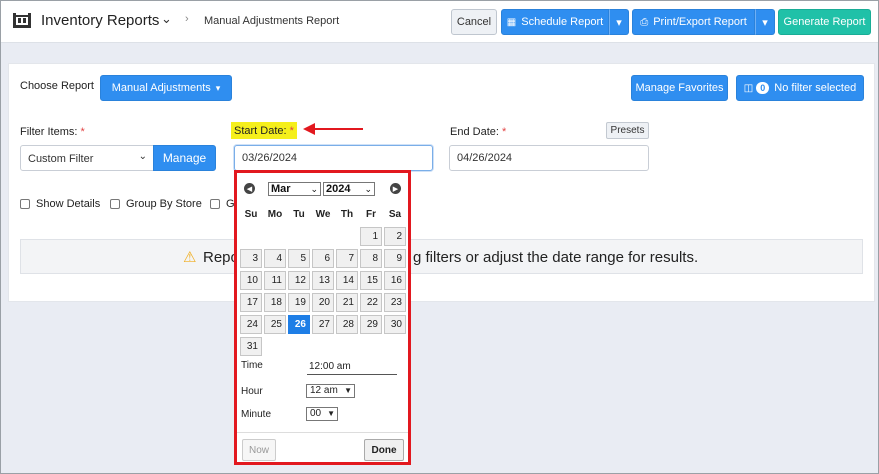 This screenshot has height=474, width=879. Describe the element at coordinates (815, 88) in the screenshot. I see `no-filter-label: No filter selected` at that location.